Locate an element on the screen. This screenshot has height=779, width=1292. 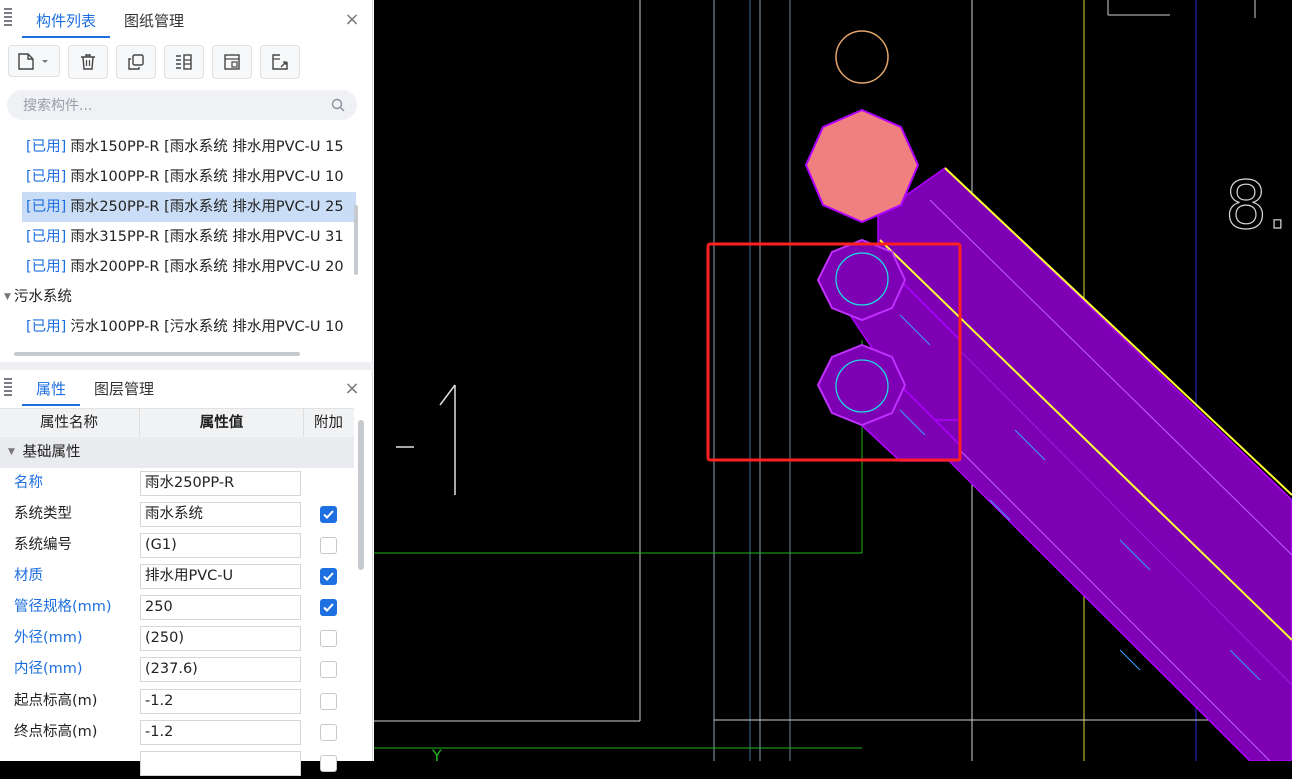
item-label: 雨水150PP-R [雨水系统 排水用PVC-U 15 is located at coordinates (207, 147).